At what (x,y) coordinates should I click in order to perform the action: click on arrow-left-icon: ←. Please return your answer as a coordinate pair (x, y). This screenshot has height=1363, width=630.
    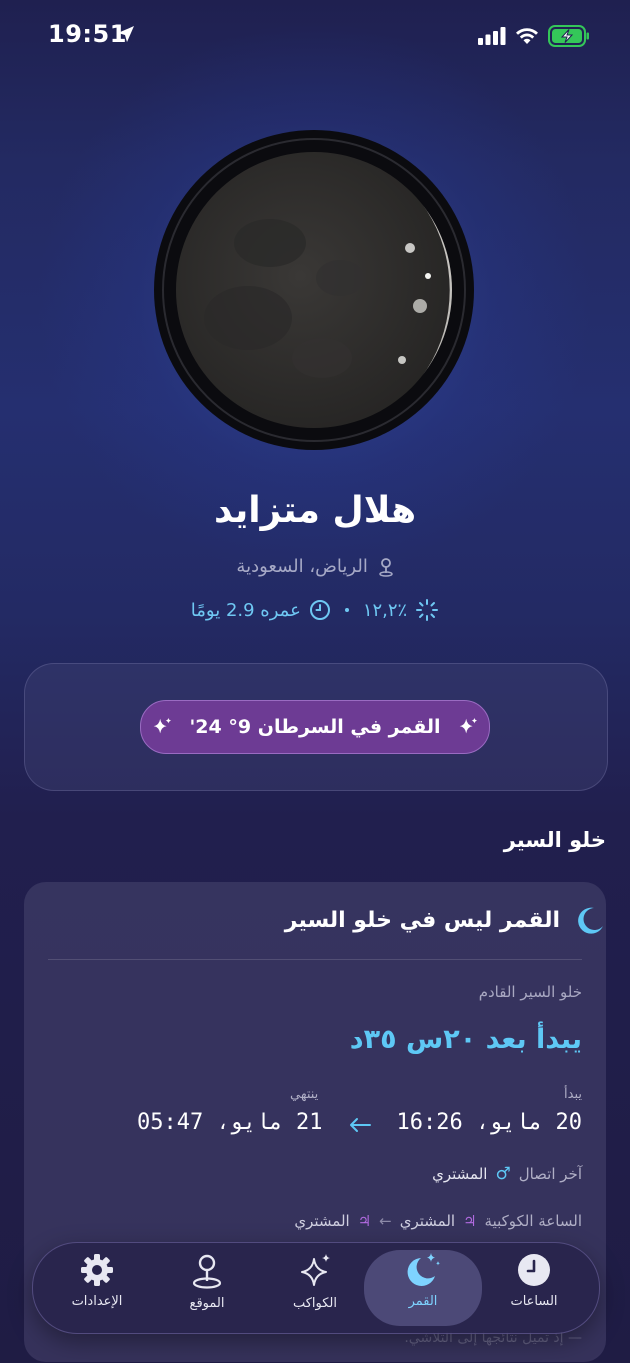
    Looking at the image, I should click on (385, 1221).